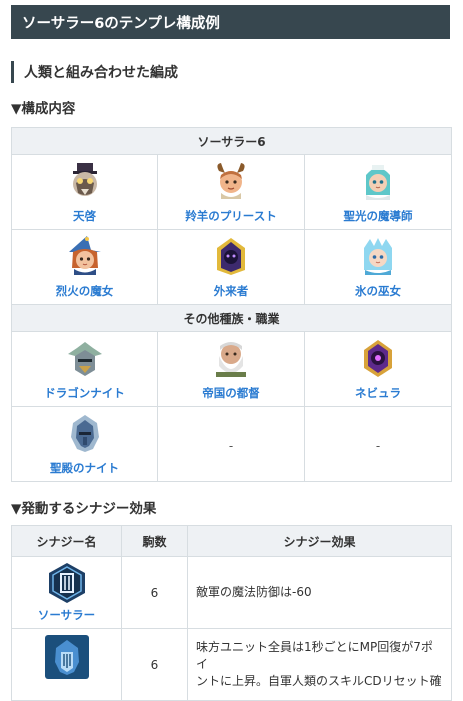  Describe the element at coordinates (84, 509) in the screenshot. I see `synergy-heading: ▼発動するシナジー効果` at that location.